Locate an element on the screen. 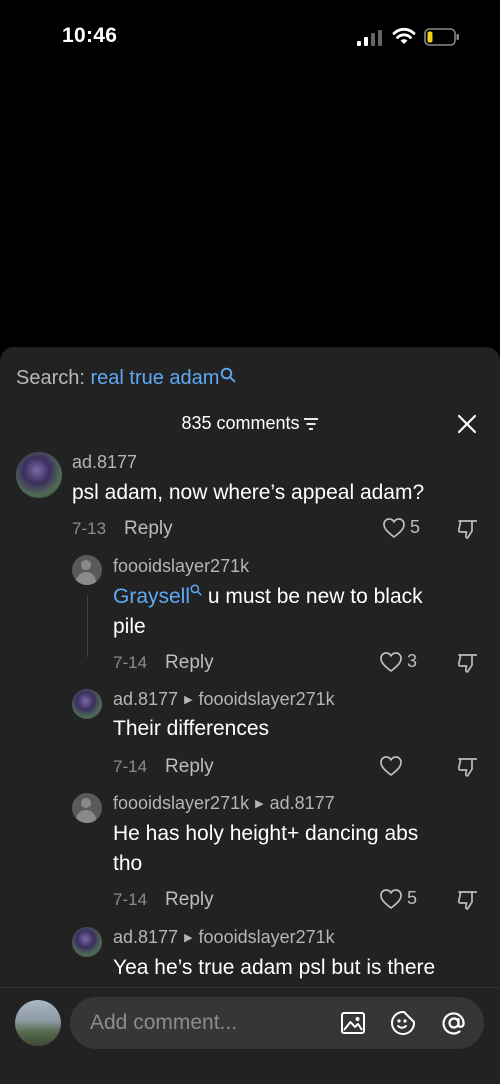 The height and width of the screenshot is (1084, 500). comment-meta: 7-13 Reply is located at coordinates (122, 529).